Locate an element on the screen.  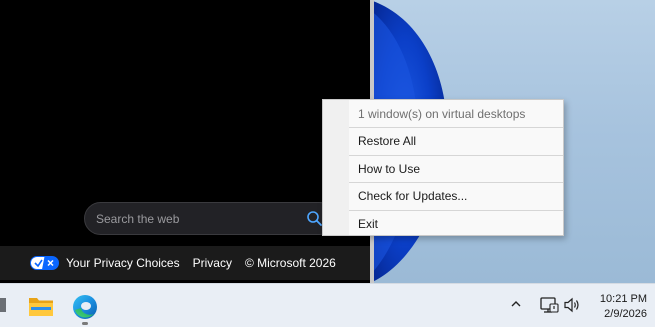
search-placeholder: Search the web is located at coordinates (138, 218).